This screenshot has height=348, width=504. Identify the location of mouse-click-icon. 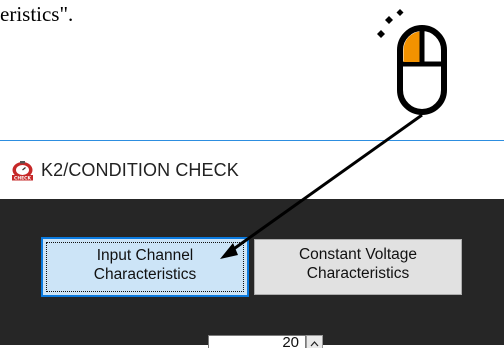
(412, 62).